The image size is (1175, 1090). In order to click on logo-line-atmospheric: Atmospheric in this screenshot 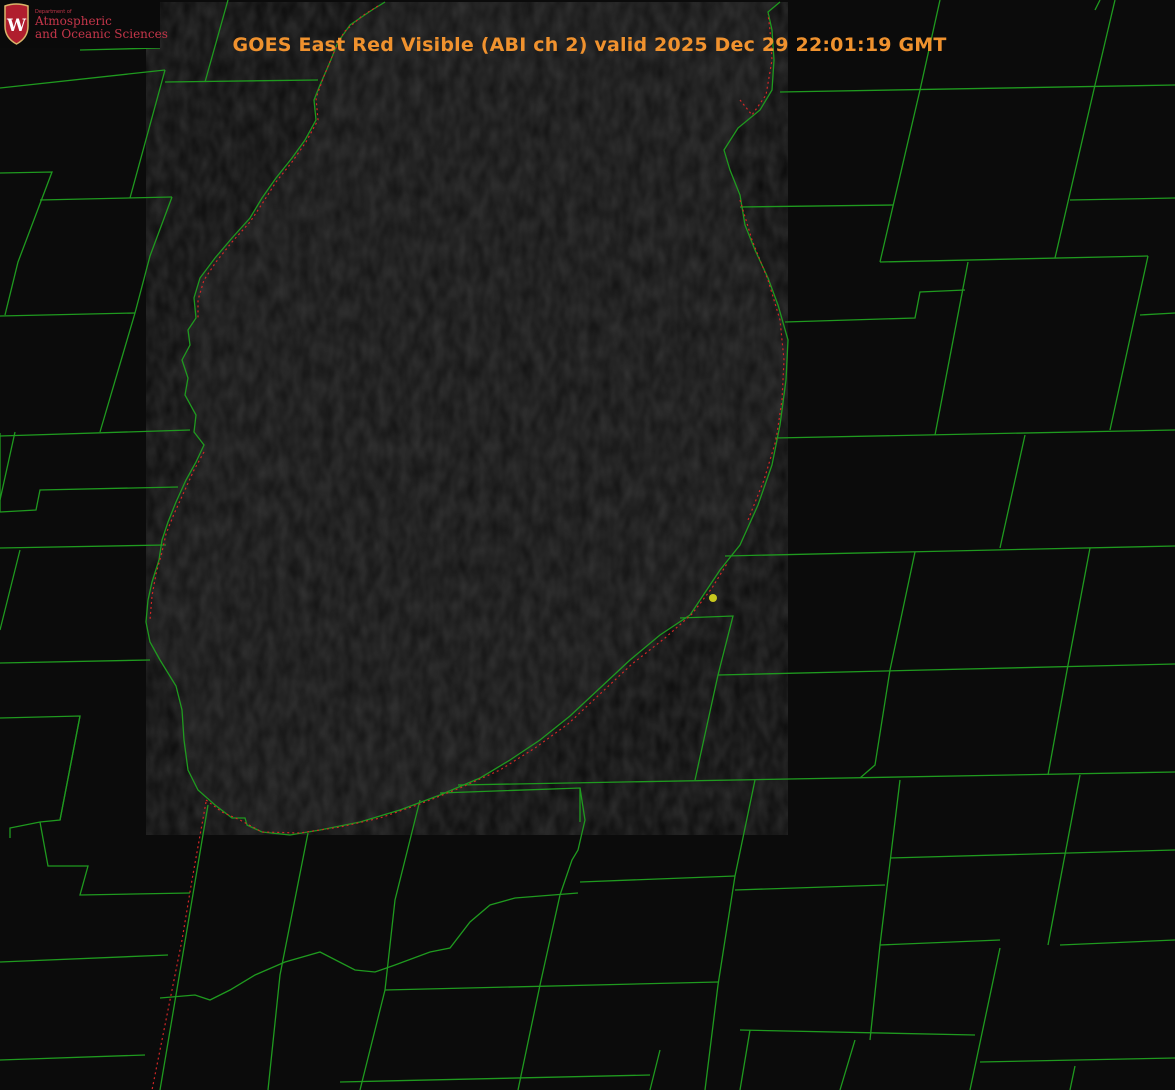, I will do `click(73, 21)`.